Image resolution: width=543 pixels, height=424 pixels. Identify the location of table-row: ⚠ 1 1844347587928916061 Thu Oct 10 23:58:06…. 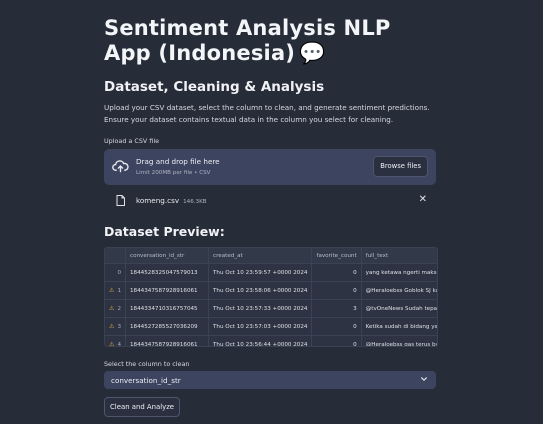
(271, 290).